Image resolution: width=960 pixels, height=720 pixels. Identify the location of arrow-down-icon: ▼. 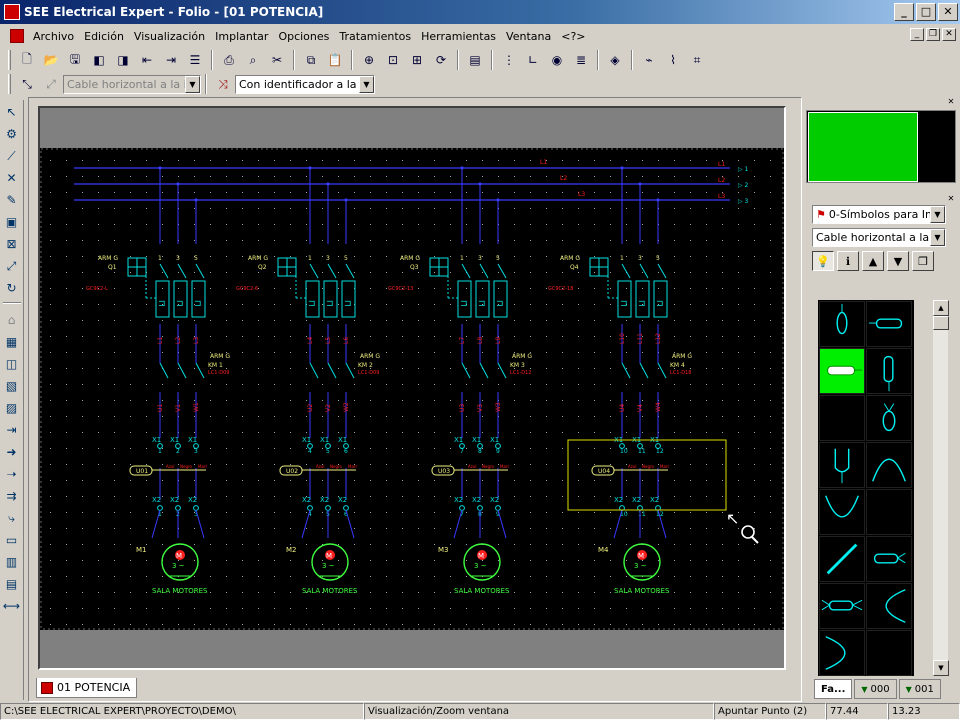
(898, 261).